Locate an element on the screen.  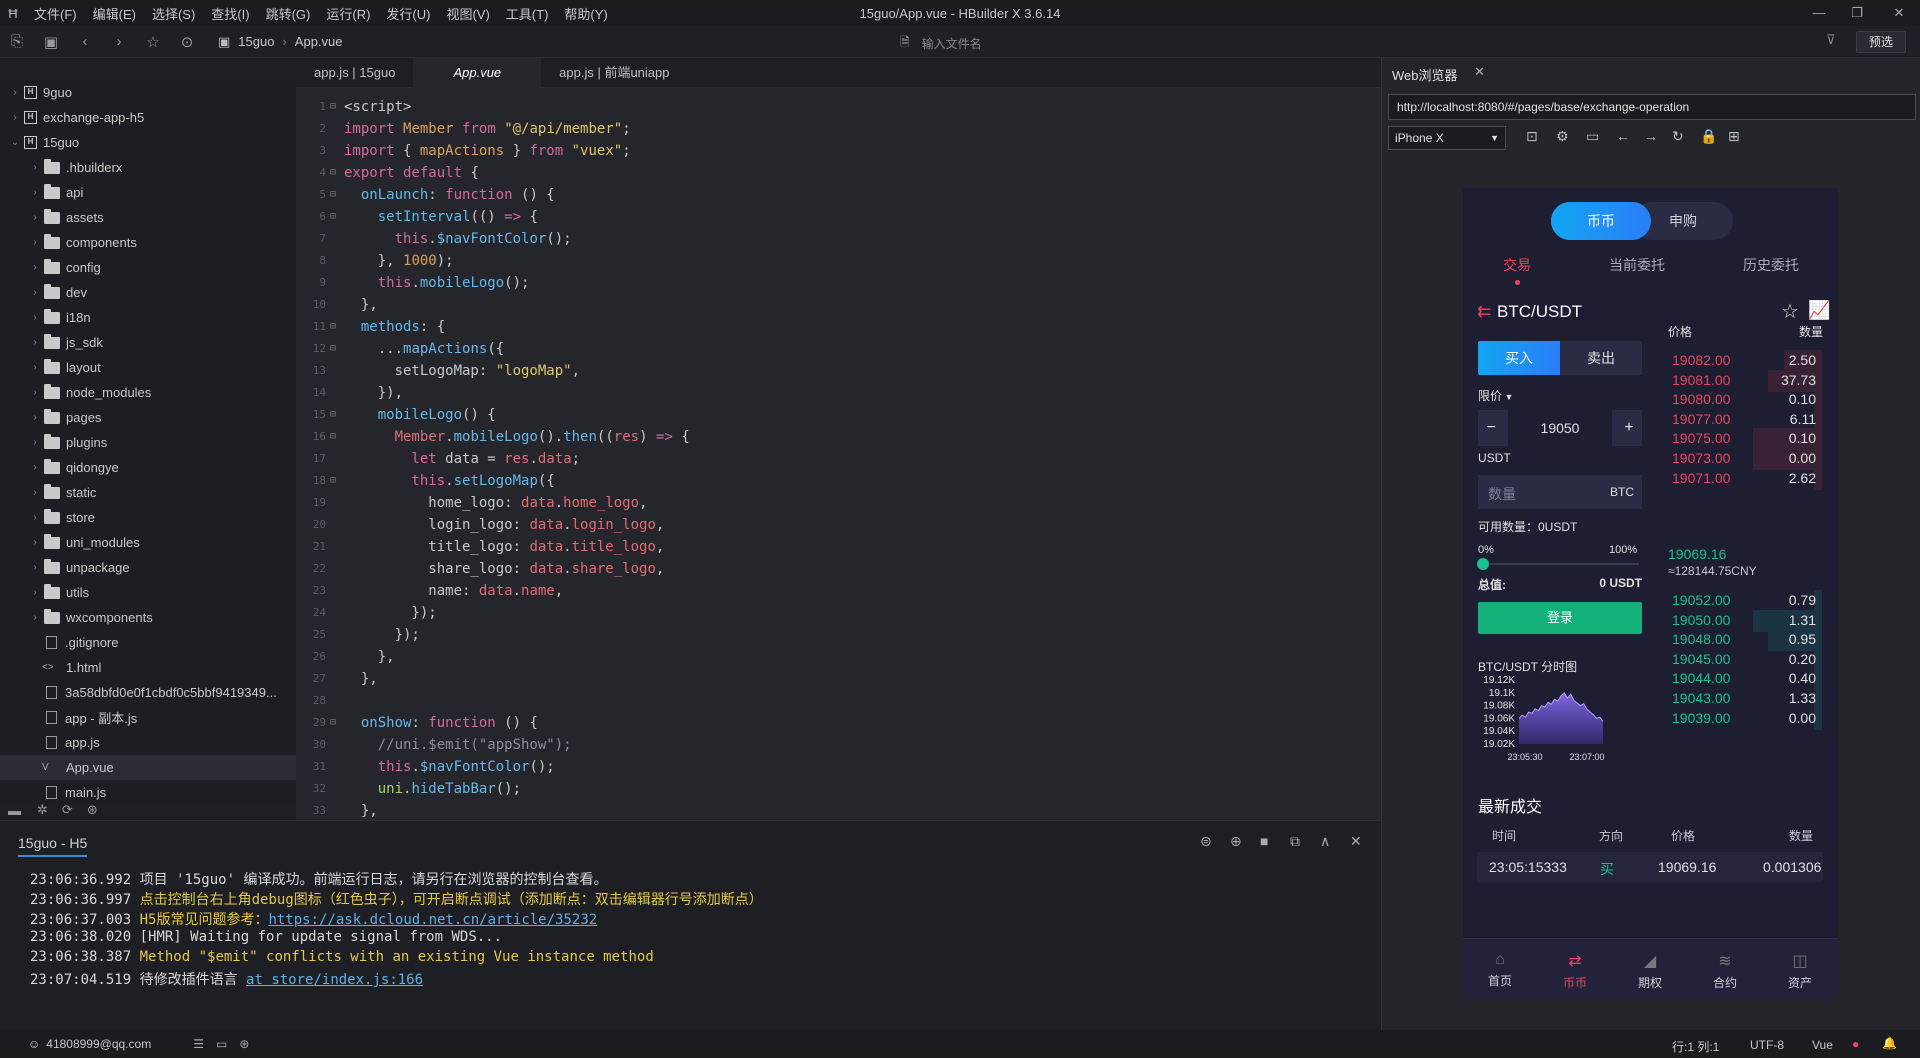
line-number: 20 is located at coordinates (311, 525).